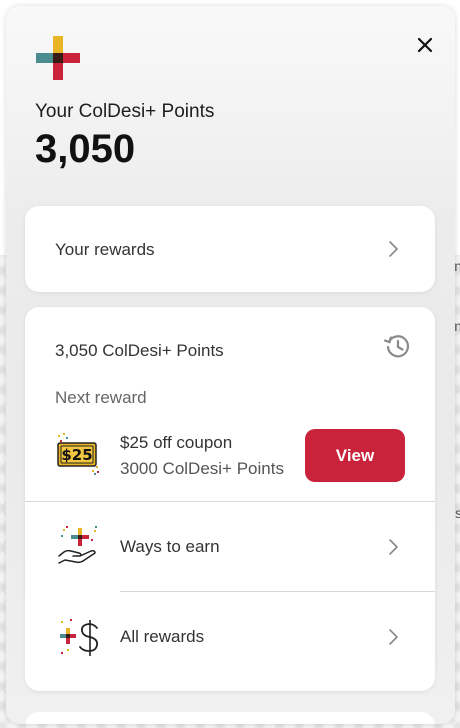 This screenshot has width=460, height=728. What do you see at coordinates (170, 546) in the screenshot?
I see `ways-to-earn-label: Ways to earn` at bounding box center [170, 546].